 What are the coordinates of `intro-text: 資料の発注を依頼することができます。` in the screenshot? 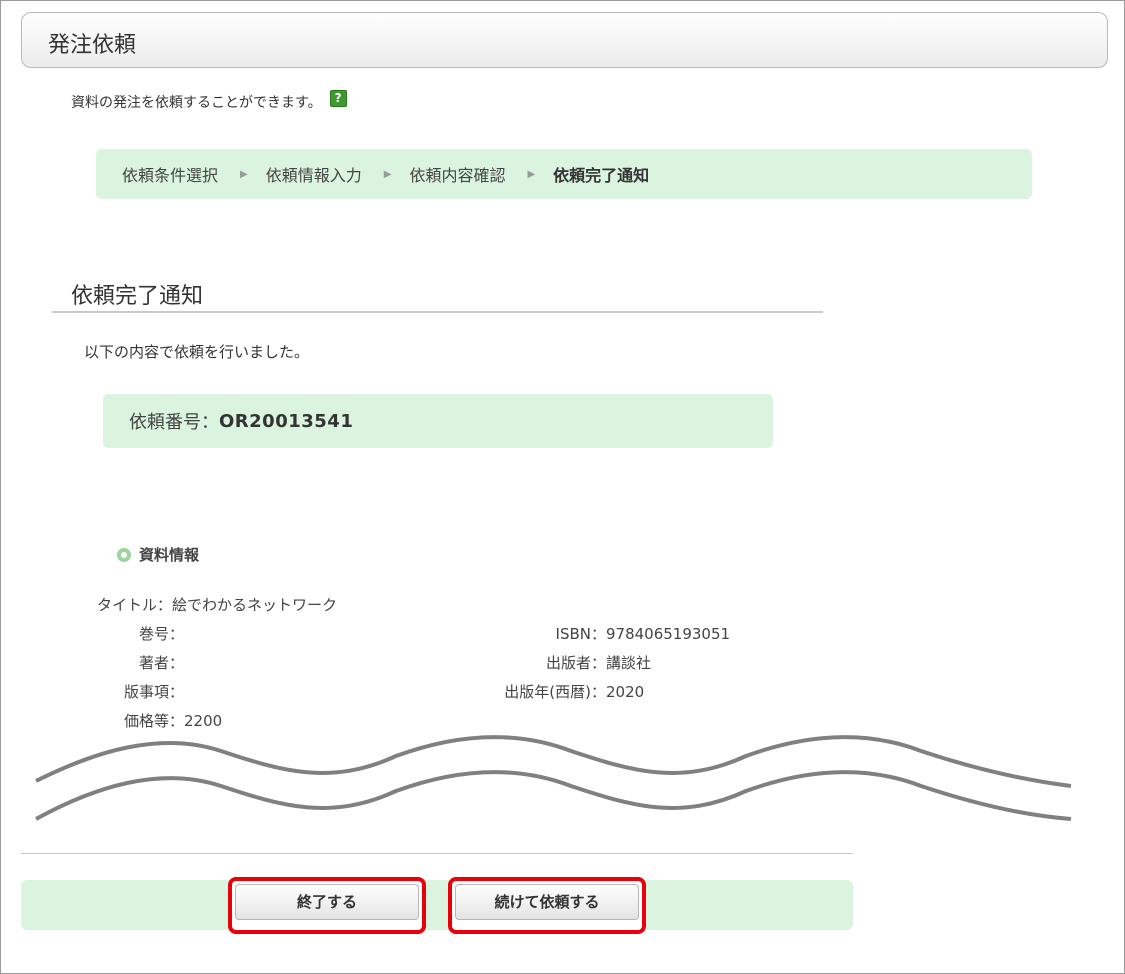 It's located at (196, 103).